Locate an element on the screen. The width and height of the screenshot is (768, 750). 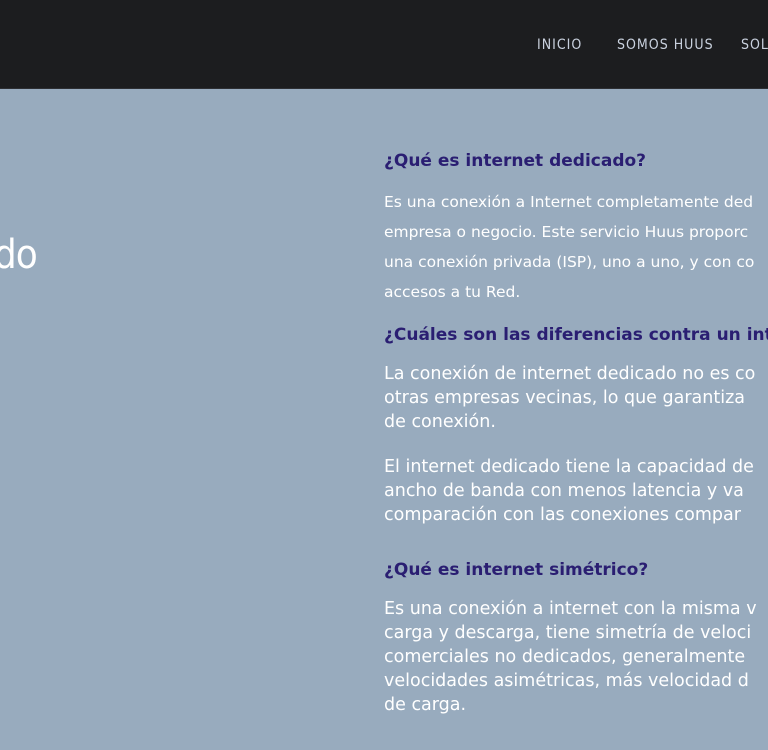
faq-answer-2-line-3: de conexión. is located at coordinates (440, 422).